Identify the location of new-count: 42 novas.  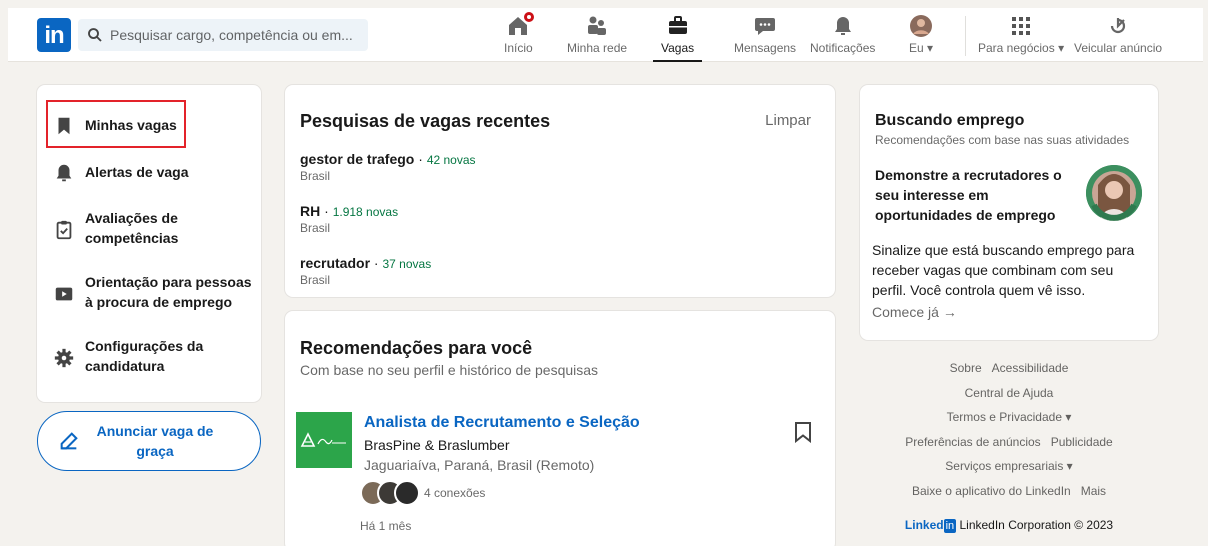
(451, 160).